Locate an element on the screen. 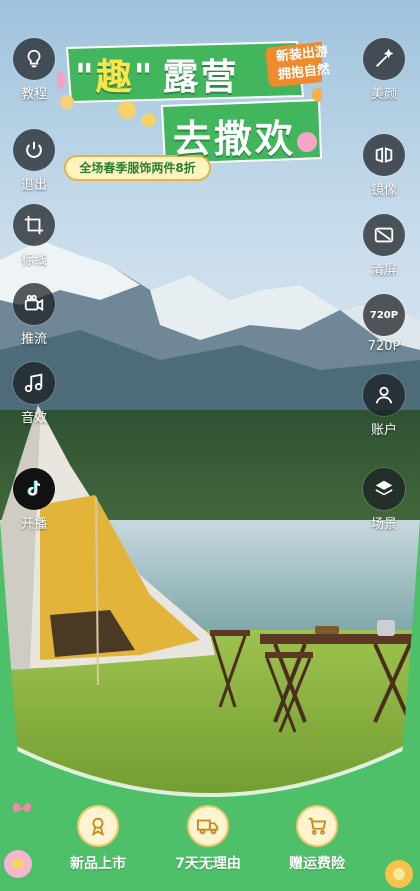  mirror-button: 镜像 is located at coordinates (384, 166).